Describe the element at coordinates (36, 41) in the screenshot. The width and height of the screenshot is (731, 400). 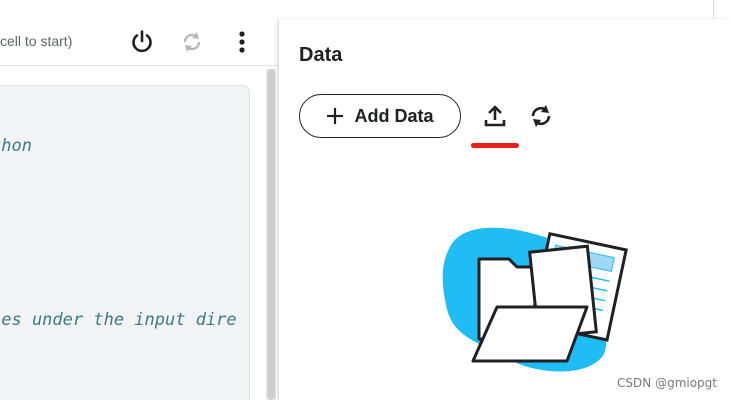
I see `kernel-status-text: cell to start)` at that location.